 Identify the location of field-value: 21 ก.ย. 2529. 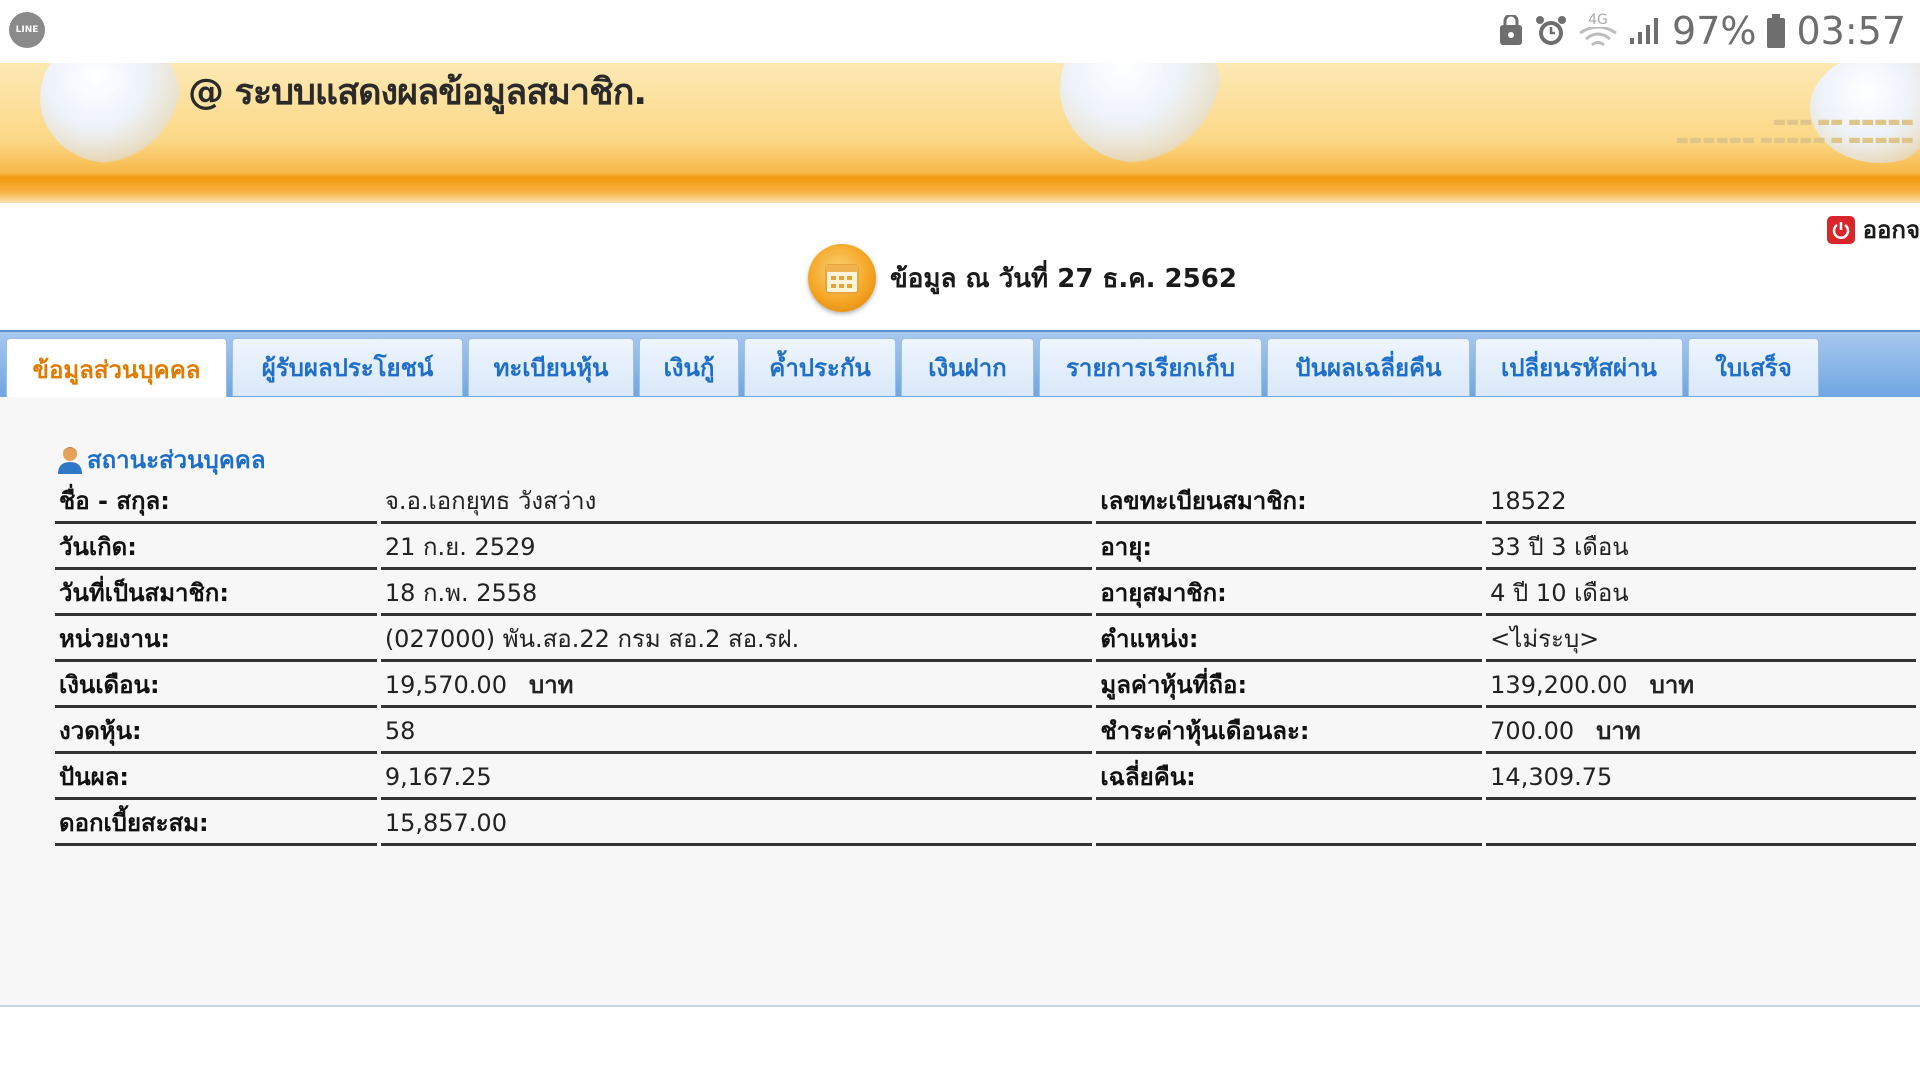
(736, 547).